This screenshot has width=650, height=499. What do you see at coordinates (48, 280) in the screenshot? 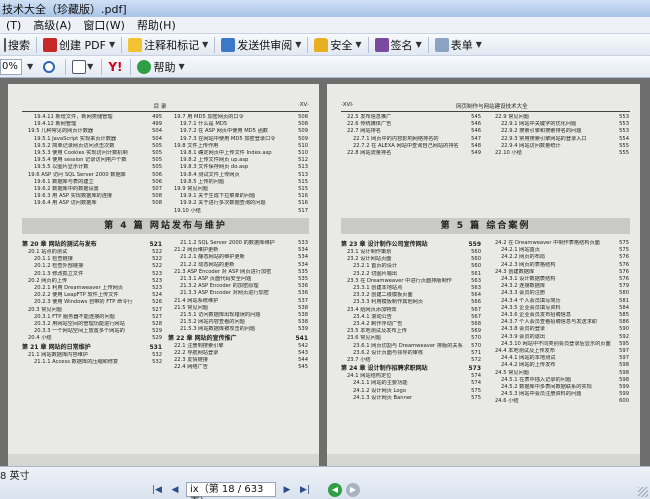
I see `toc-entry-title: 20.2 网页的上传` at bounding box center [48, 280].